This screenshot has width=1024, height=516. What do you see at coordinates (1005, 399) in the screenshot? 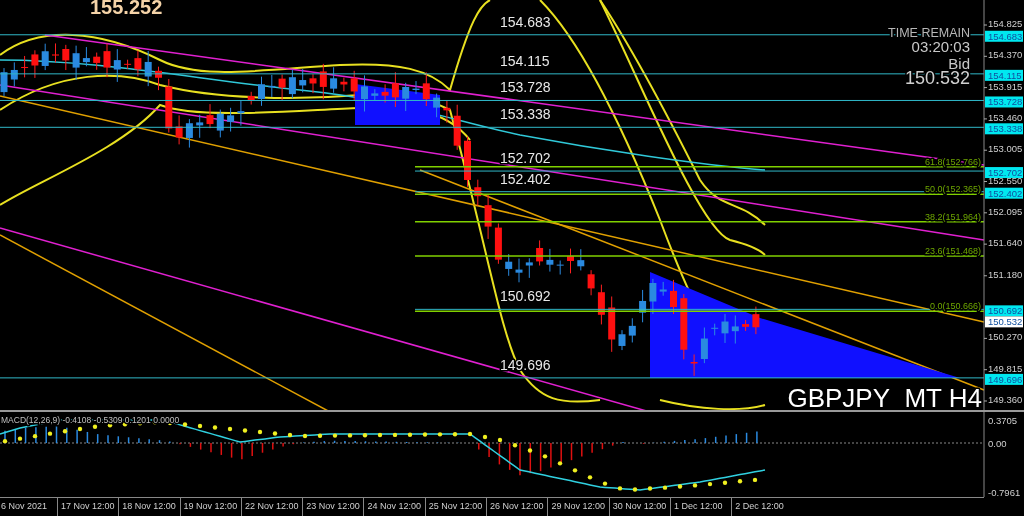
I see `price-axis-label: 149.360` at bounding box center [1005, 399].